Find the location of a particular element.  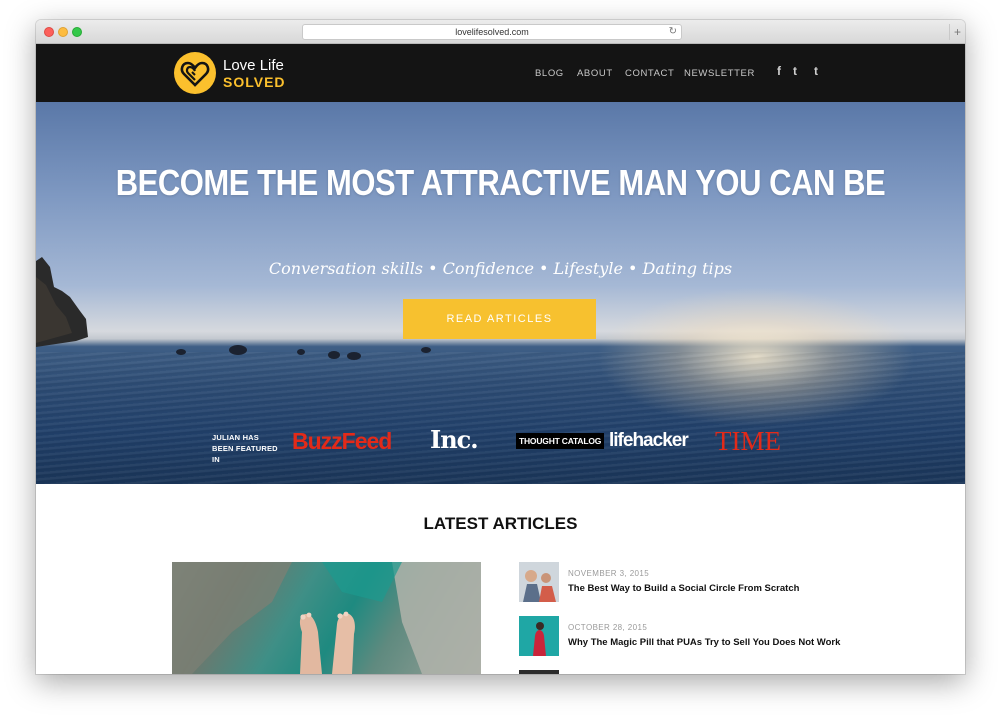

main-nav: BLOG ABOUT CONTACT NEWSLETTER is located at coordinates (500, 74).